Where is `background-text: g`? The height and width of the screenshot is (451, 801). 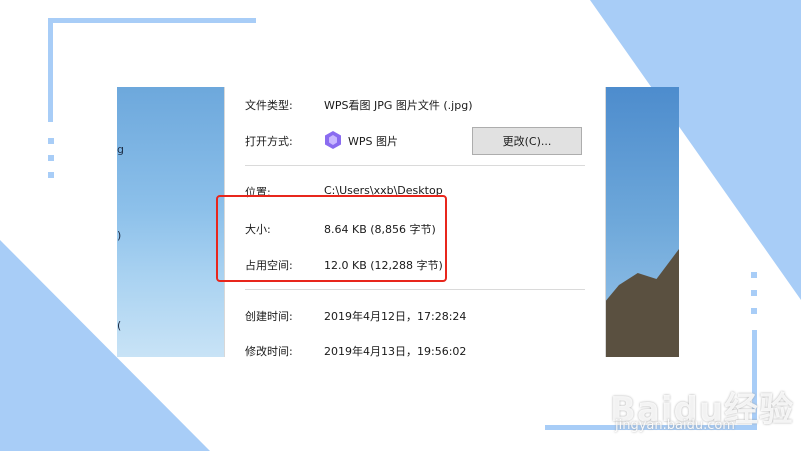 background-text: g is located at coordinates (120, 149).